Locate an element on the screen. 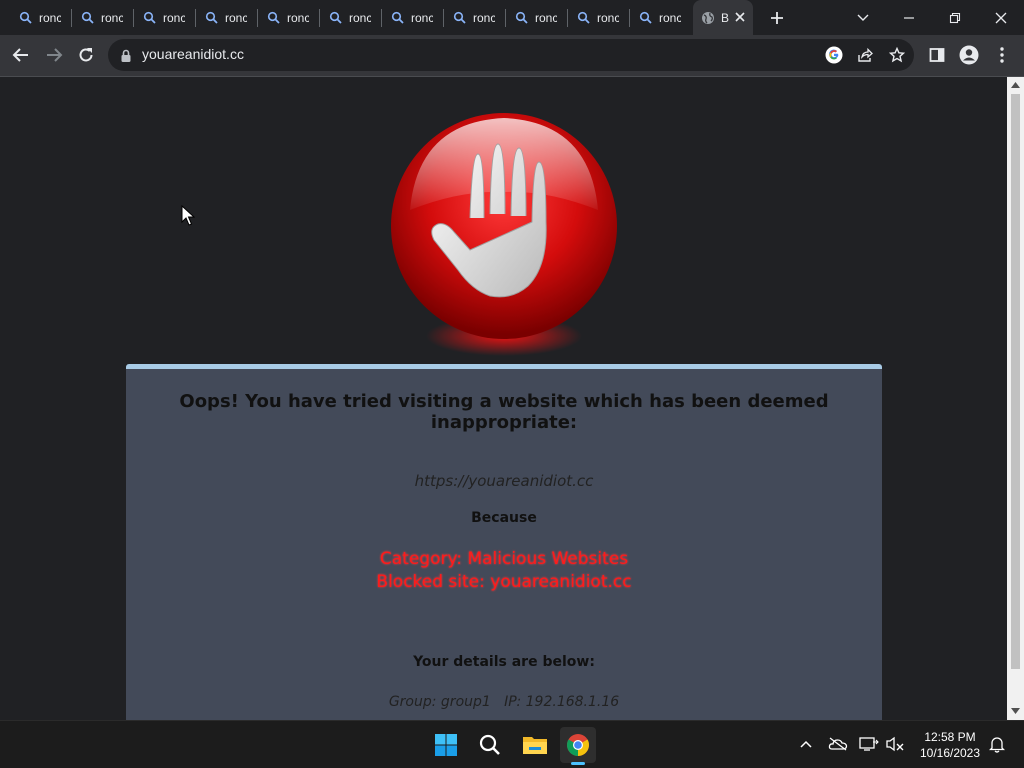  close-icon is located at coordinates (1001, 17).